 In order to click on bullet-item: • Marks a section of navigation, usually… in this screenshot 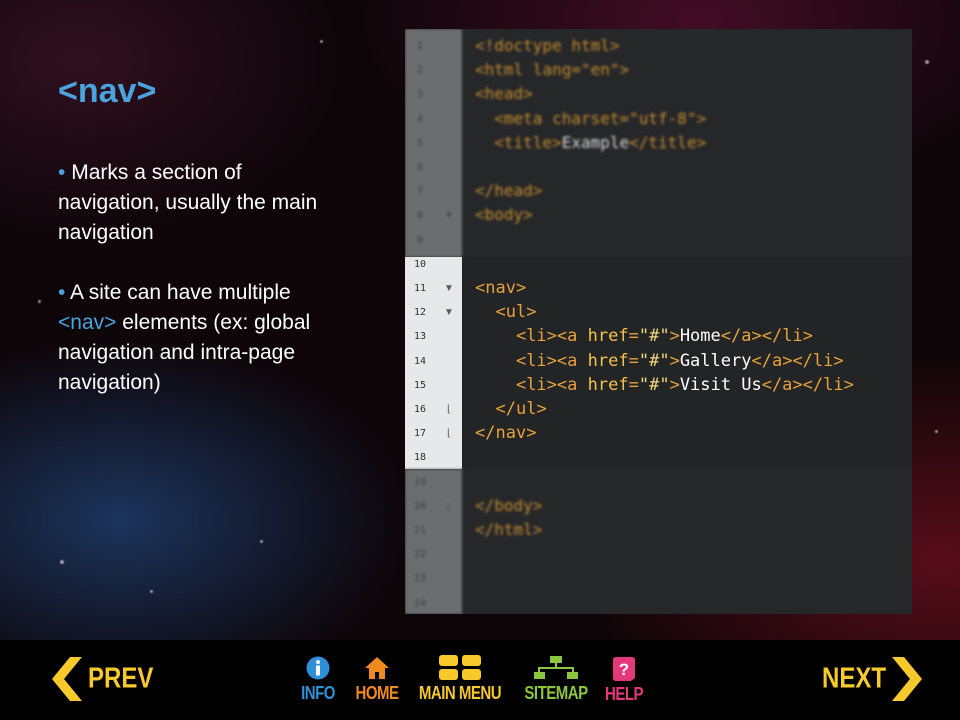, I will do `click(203, 203)`.